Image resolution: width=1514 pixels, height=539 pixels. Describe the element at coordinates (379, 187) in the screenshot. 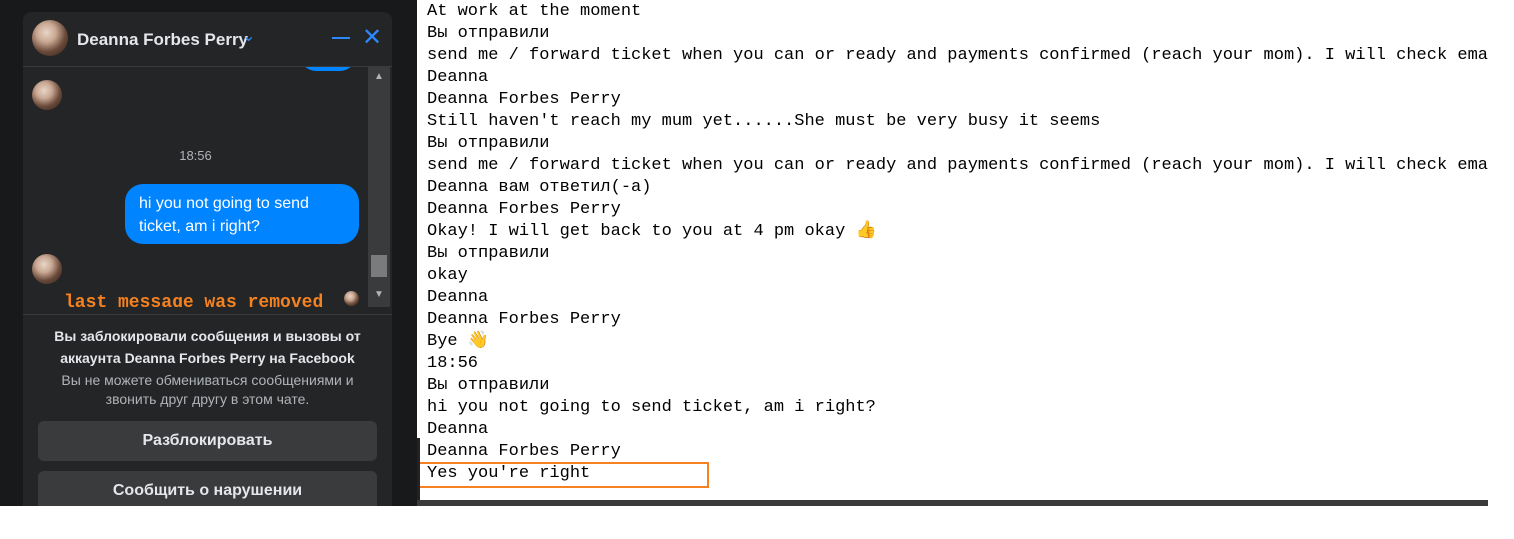

I see `message-scrollbar: ▲ ▼` at that location.